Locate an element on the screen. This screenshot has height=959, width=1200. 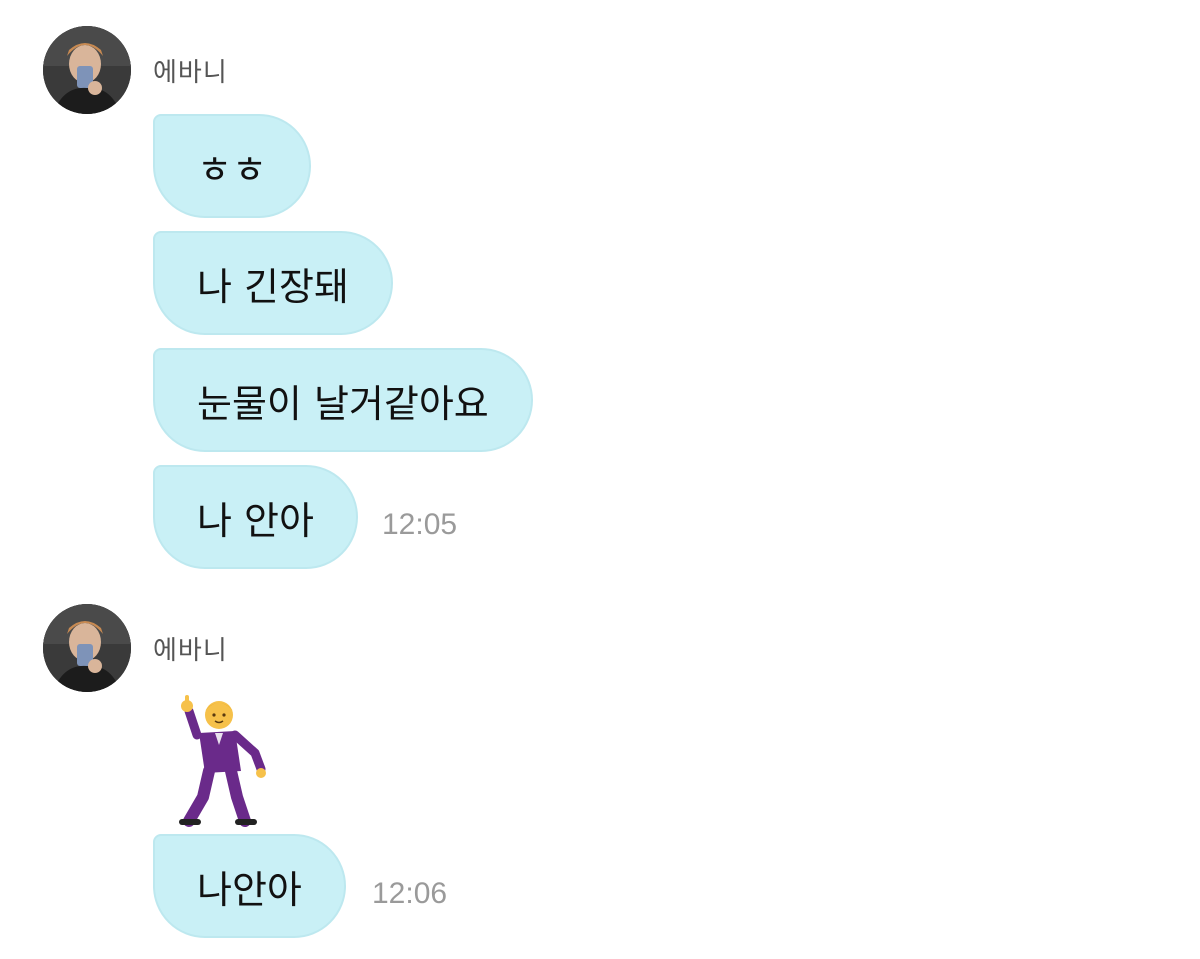
message-bubble: 나안아 is located at coordinates (249, 886).